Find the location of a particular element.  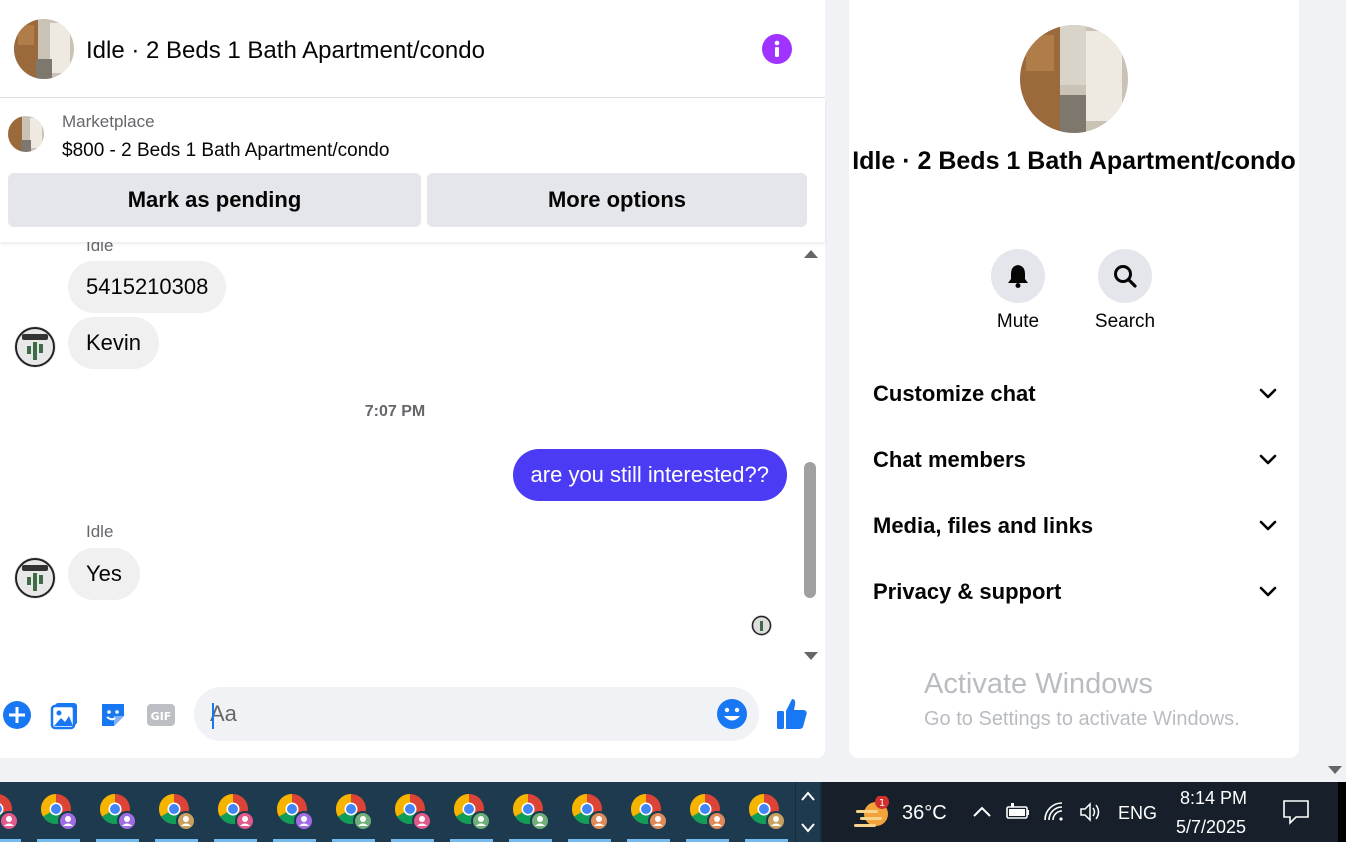

windows-taskbar: 1 36°C ENG 8:14 PM 5/7/2025 is located at coordinates (673, 812).